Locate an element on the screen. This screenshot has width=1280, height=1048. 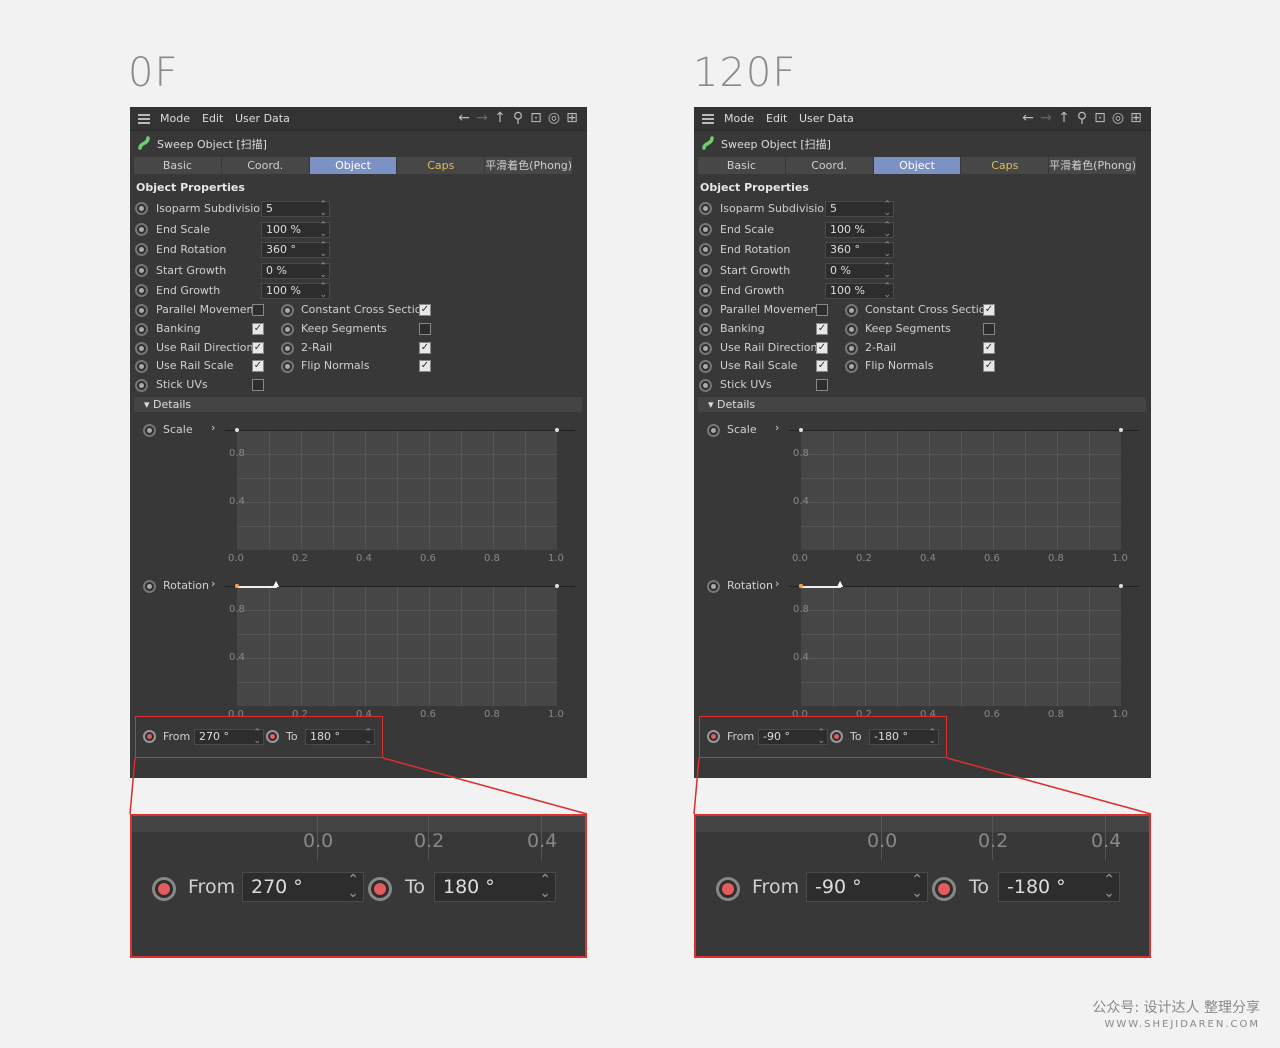
tab-1: Coord. is located at coordinates (829, 165).